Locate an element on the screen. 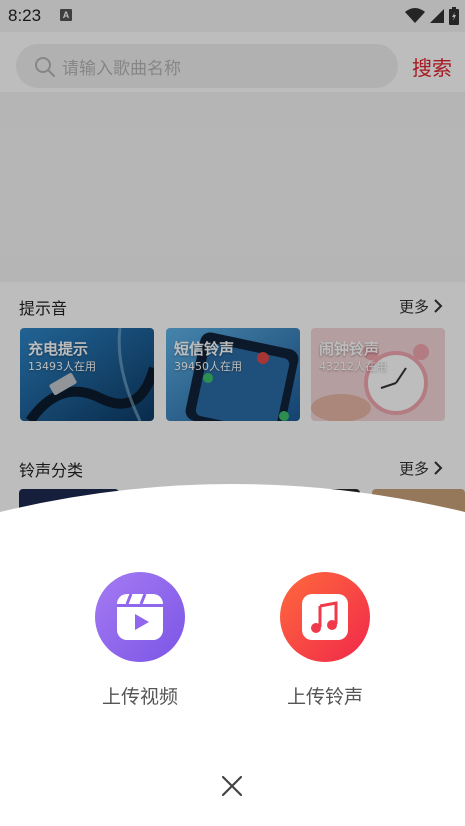  upload-video-button: 上传视频 is located at coordinates (140, 642).